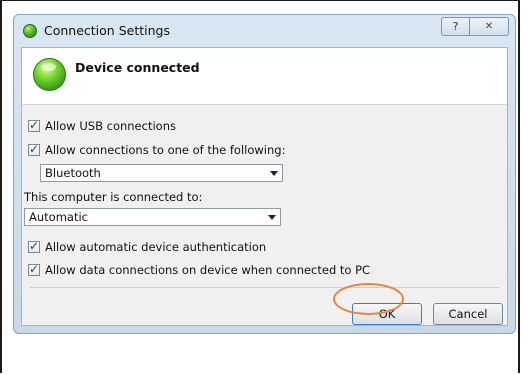 This screenshot has width=522, height=375. I want to click on ok-button: OK, so click(387, 314).